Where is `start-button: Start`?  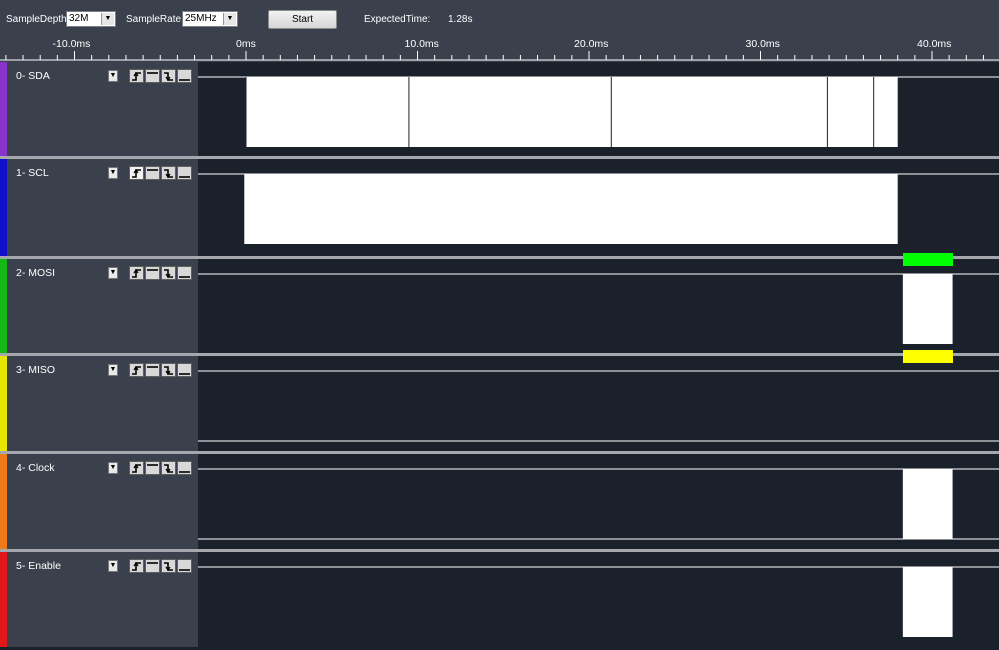 start-button: Start is located at coordinates (302, 19).